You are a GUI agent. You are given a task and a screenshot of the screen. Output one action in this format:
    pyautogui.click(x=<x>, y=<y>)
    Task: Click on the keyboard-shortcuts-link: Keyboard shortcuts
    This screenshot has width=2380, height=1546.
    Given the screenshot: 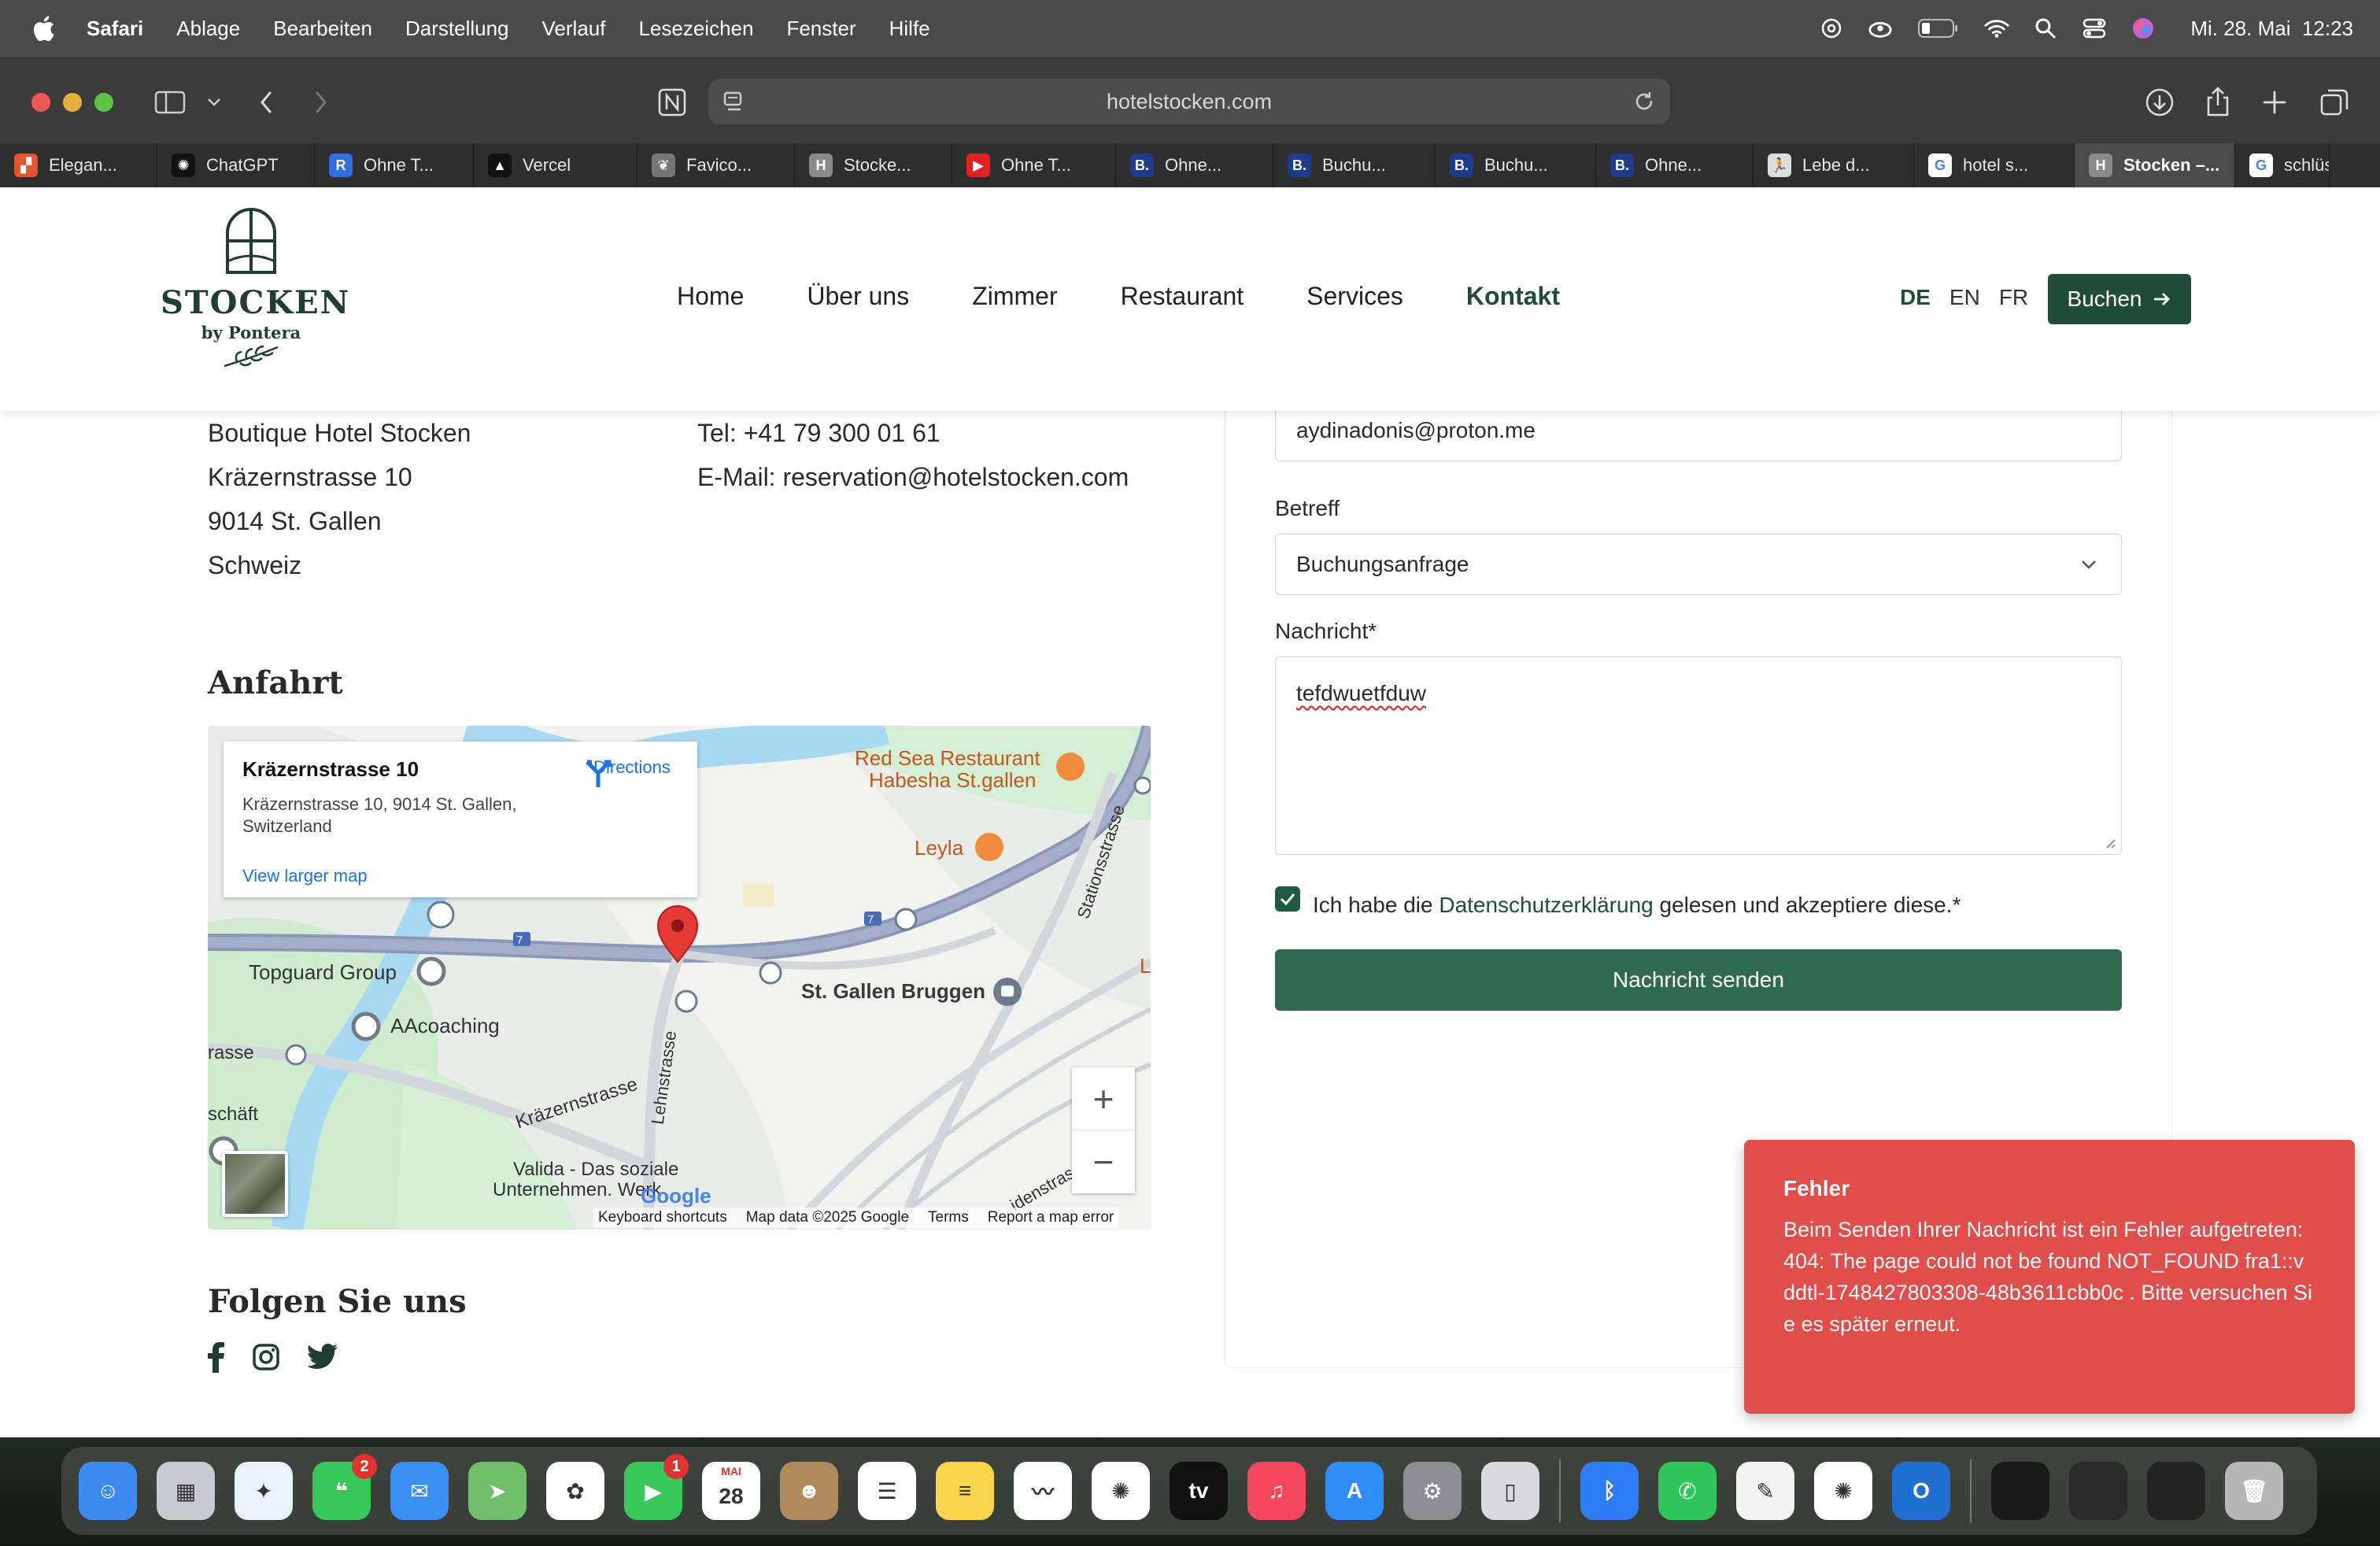 What is the action you would take?
    pyautogui.click(x=662, y=1217)
    